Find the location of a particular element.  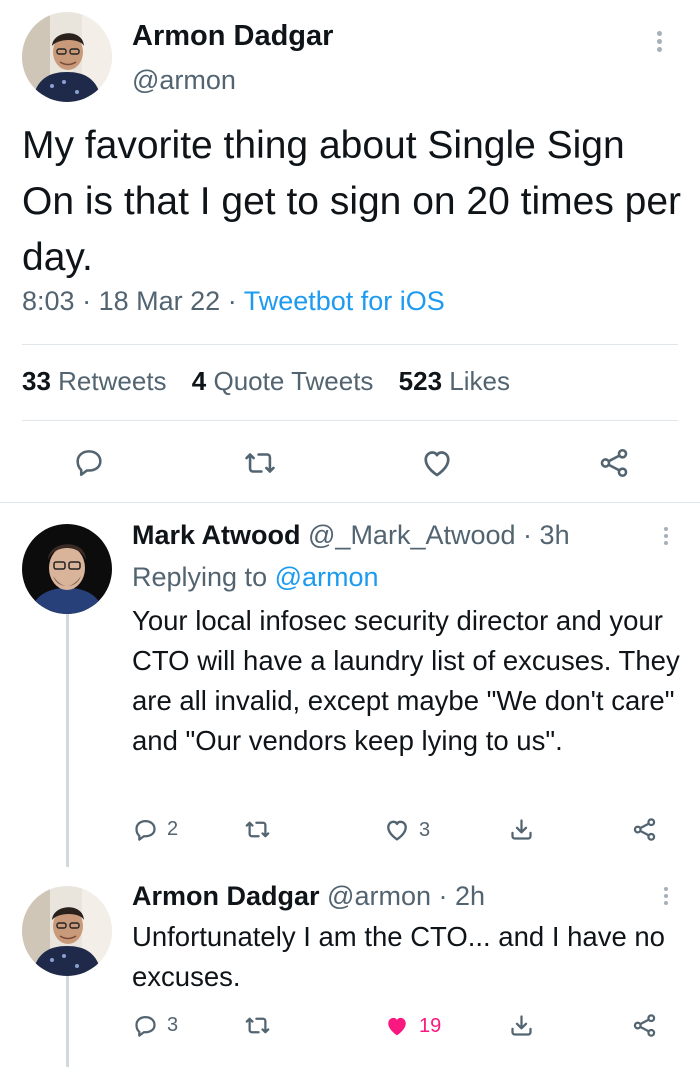

tweet-source-link: Tweetbot for iOS is located at coordinates (344, 301).